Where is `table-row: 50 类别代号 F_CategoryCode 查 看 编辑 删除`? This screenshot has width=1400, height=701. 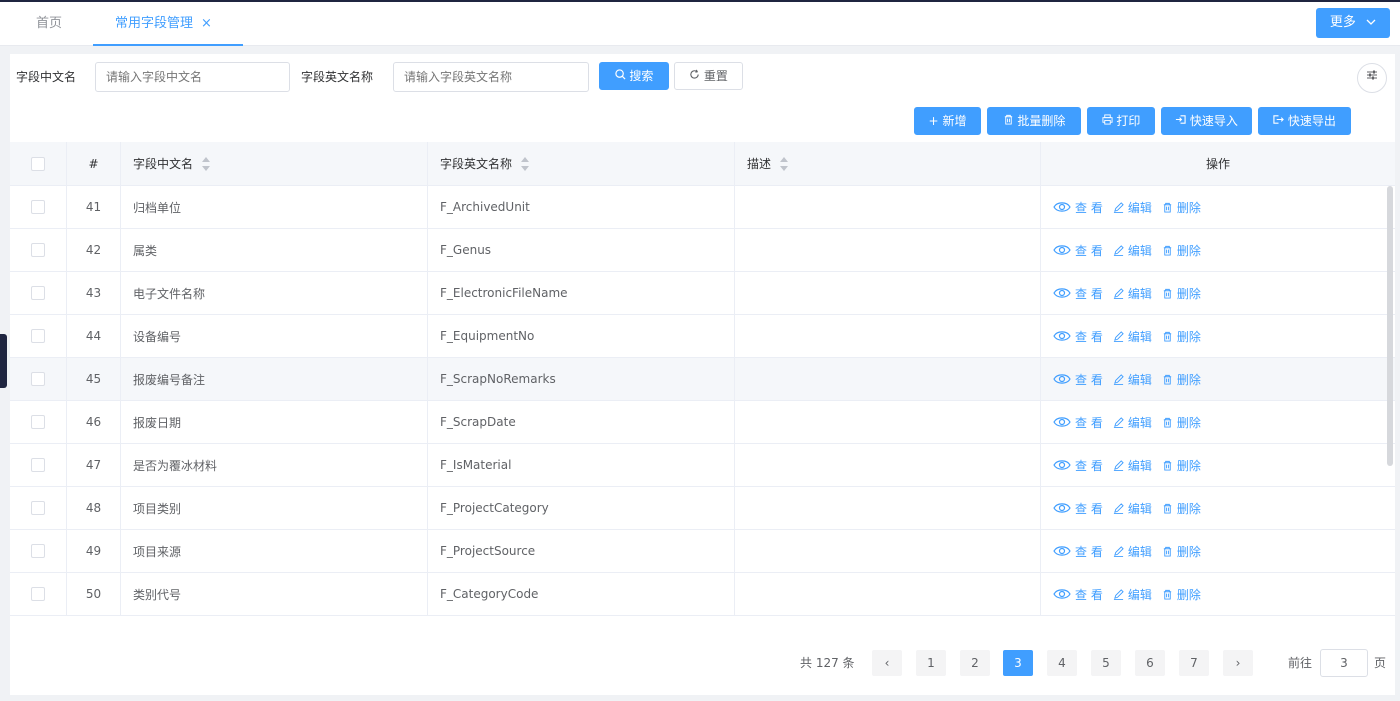
table-row: 50 类别代号 F_CategoryCode 查 看 编辑 删除 is located at coordinates (702, 594).